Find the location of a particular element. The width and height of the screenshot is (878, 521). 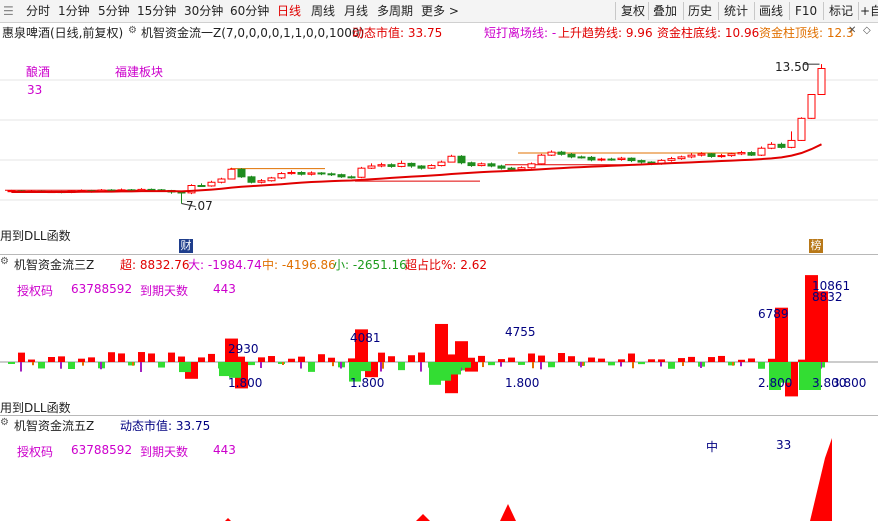

mark-button: 标记 is located at coordinates (841, 11).